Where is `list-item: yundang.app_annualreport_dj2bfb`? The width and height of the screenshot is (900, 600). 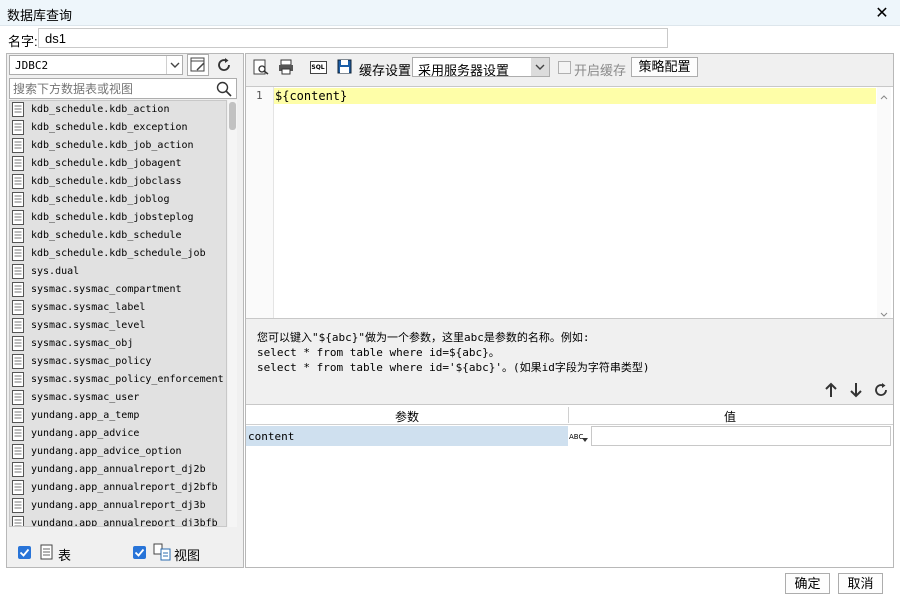 list-item: yundang.app_annualreport_dj2bfb is located at coordinates (118, 488).